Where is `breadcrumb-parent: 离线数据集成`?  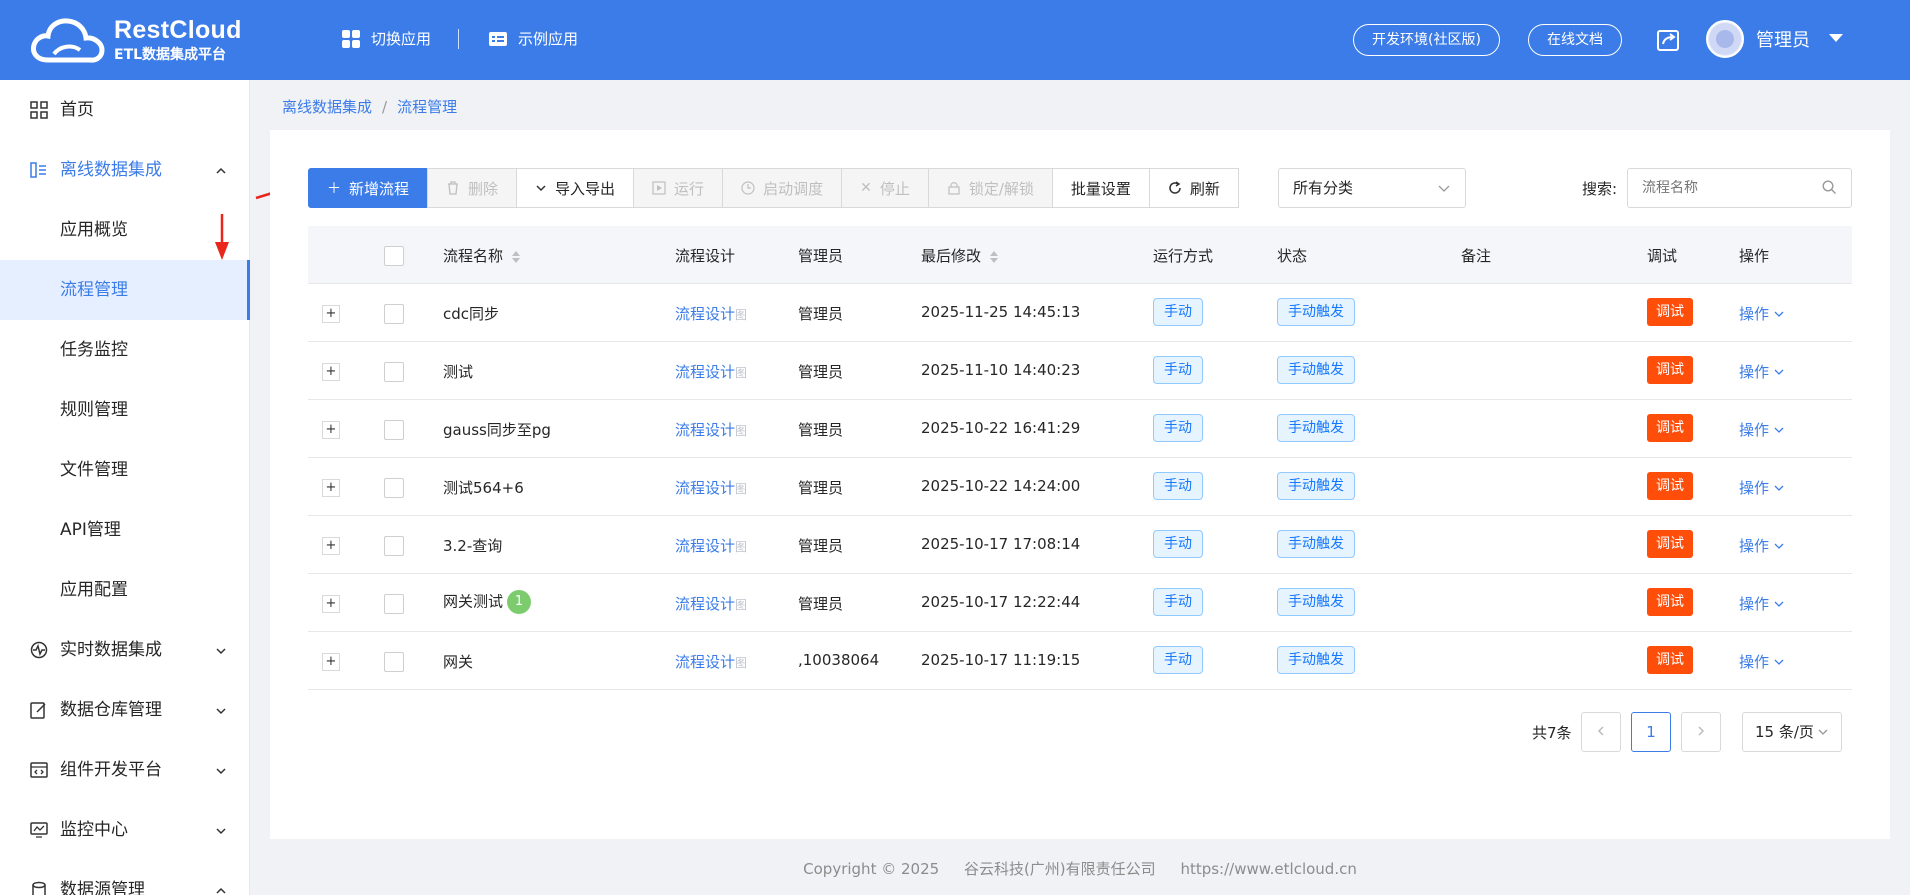 breadcrumb-parent: 离线数据集成 is located at coordinates (327, 107).